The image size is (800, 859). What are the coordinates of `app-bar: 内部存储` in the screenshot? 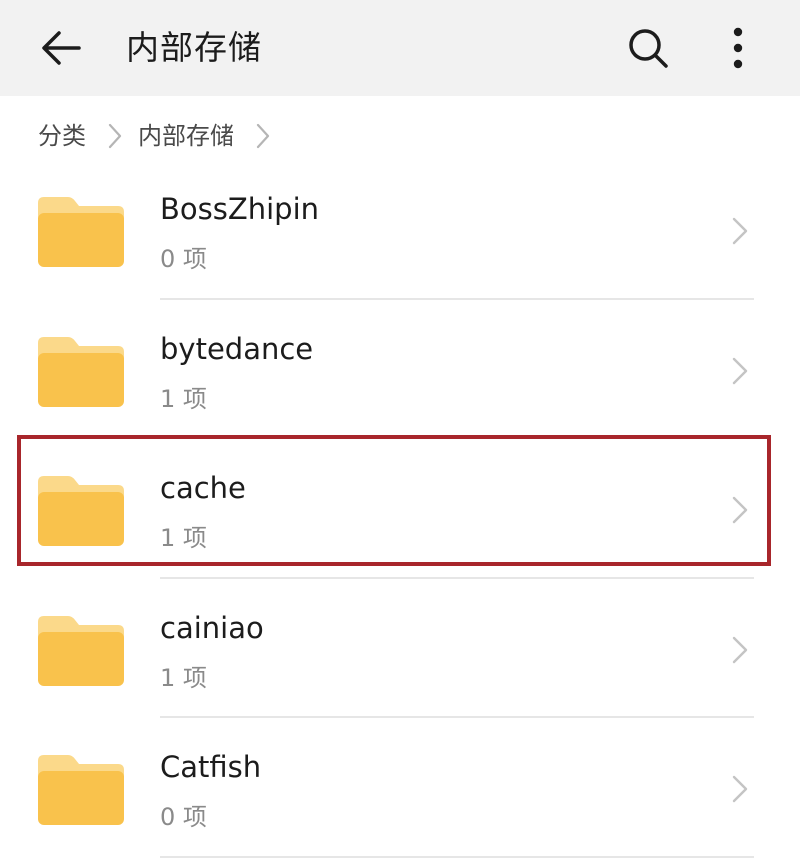 It's located at (400, 48).